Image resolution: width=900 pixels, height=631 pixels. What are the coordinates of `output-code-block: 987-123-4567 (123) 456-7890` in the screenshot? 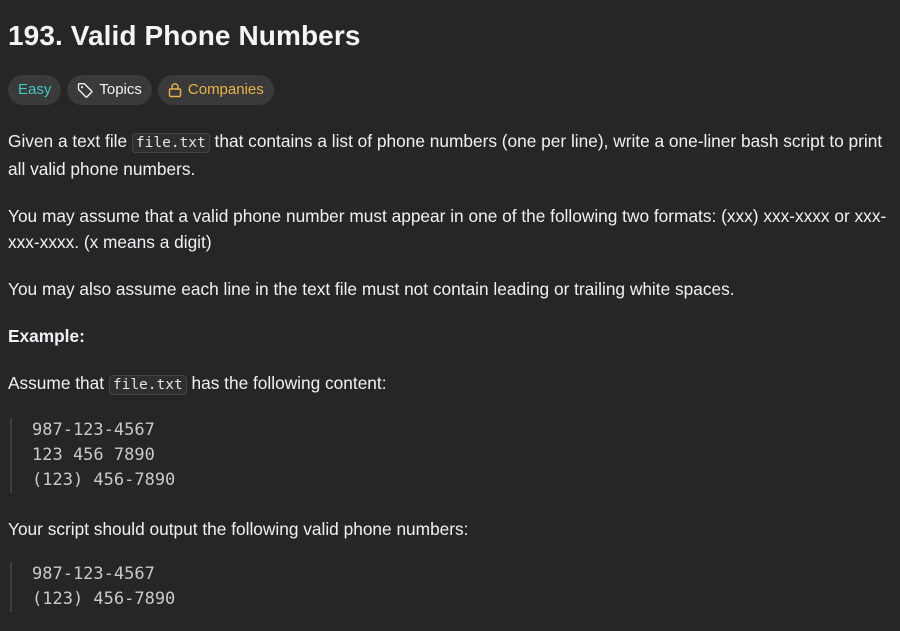 It's located at (451, 587).